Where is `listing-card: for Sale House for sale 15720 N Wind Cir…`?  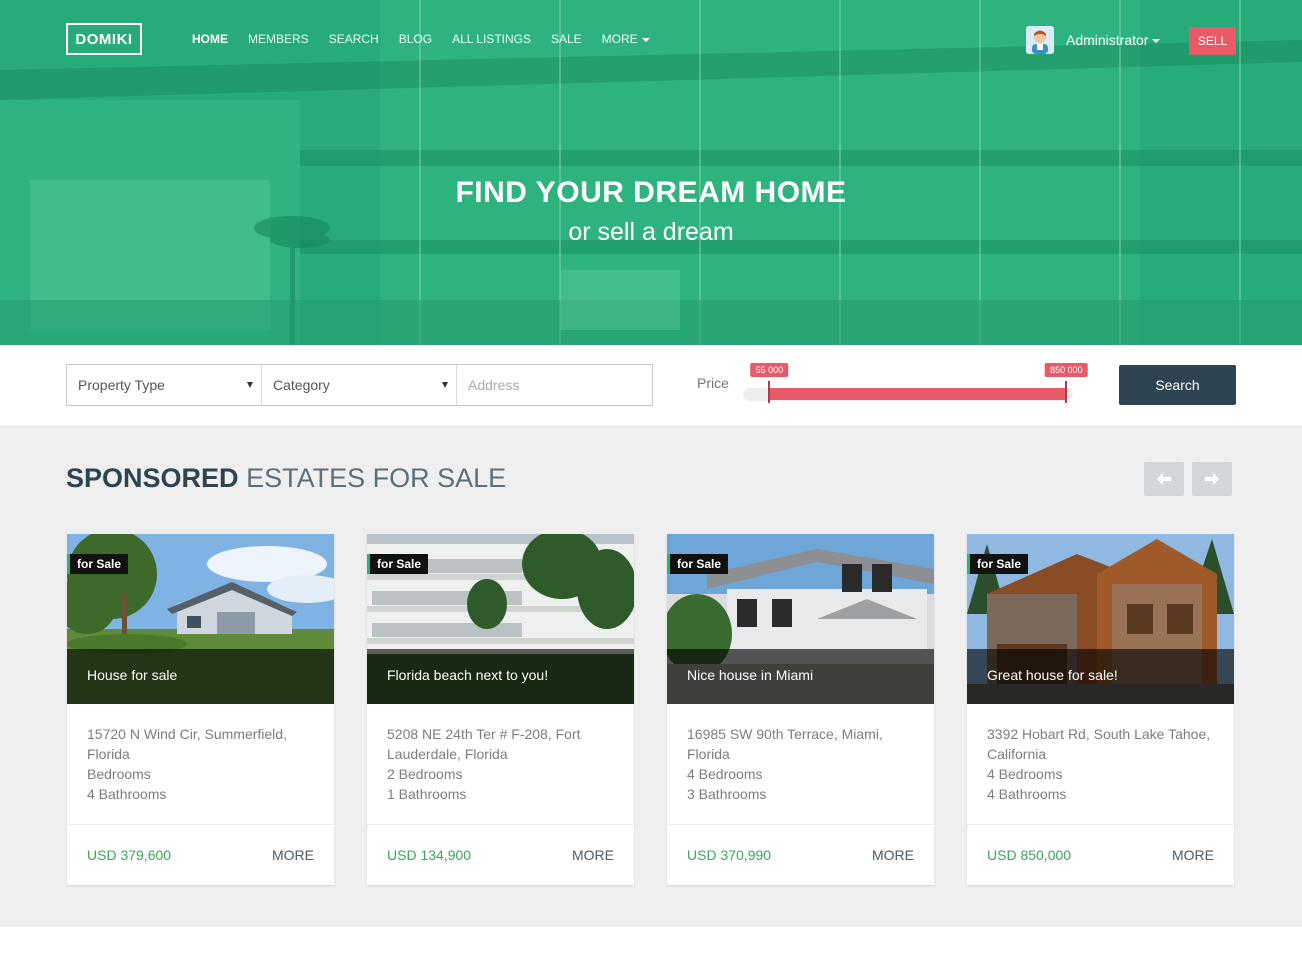 listing-card: for Sale House for sale 15720 N Wind Cir… is located at coordinates (200, 709).